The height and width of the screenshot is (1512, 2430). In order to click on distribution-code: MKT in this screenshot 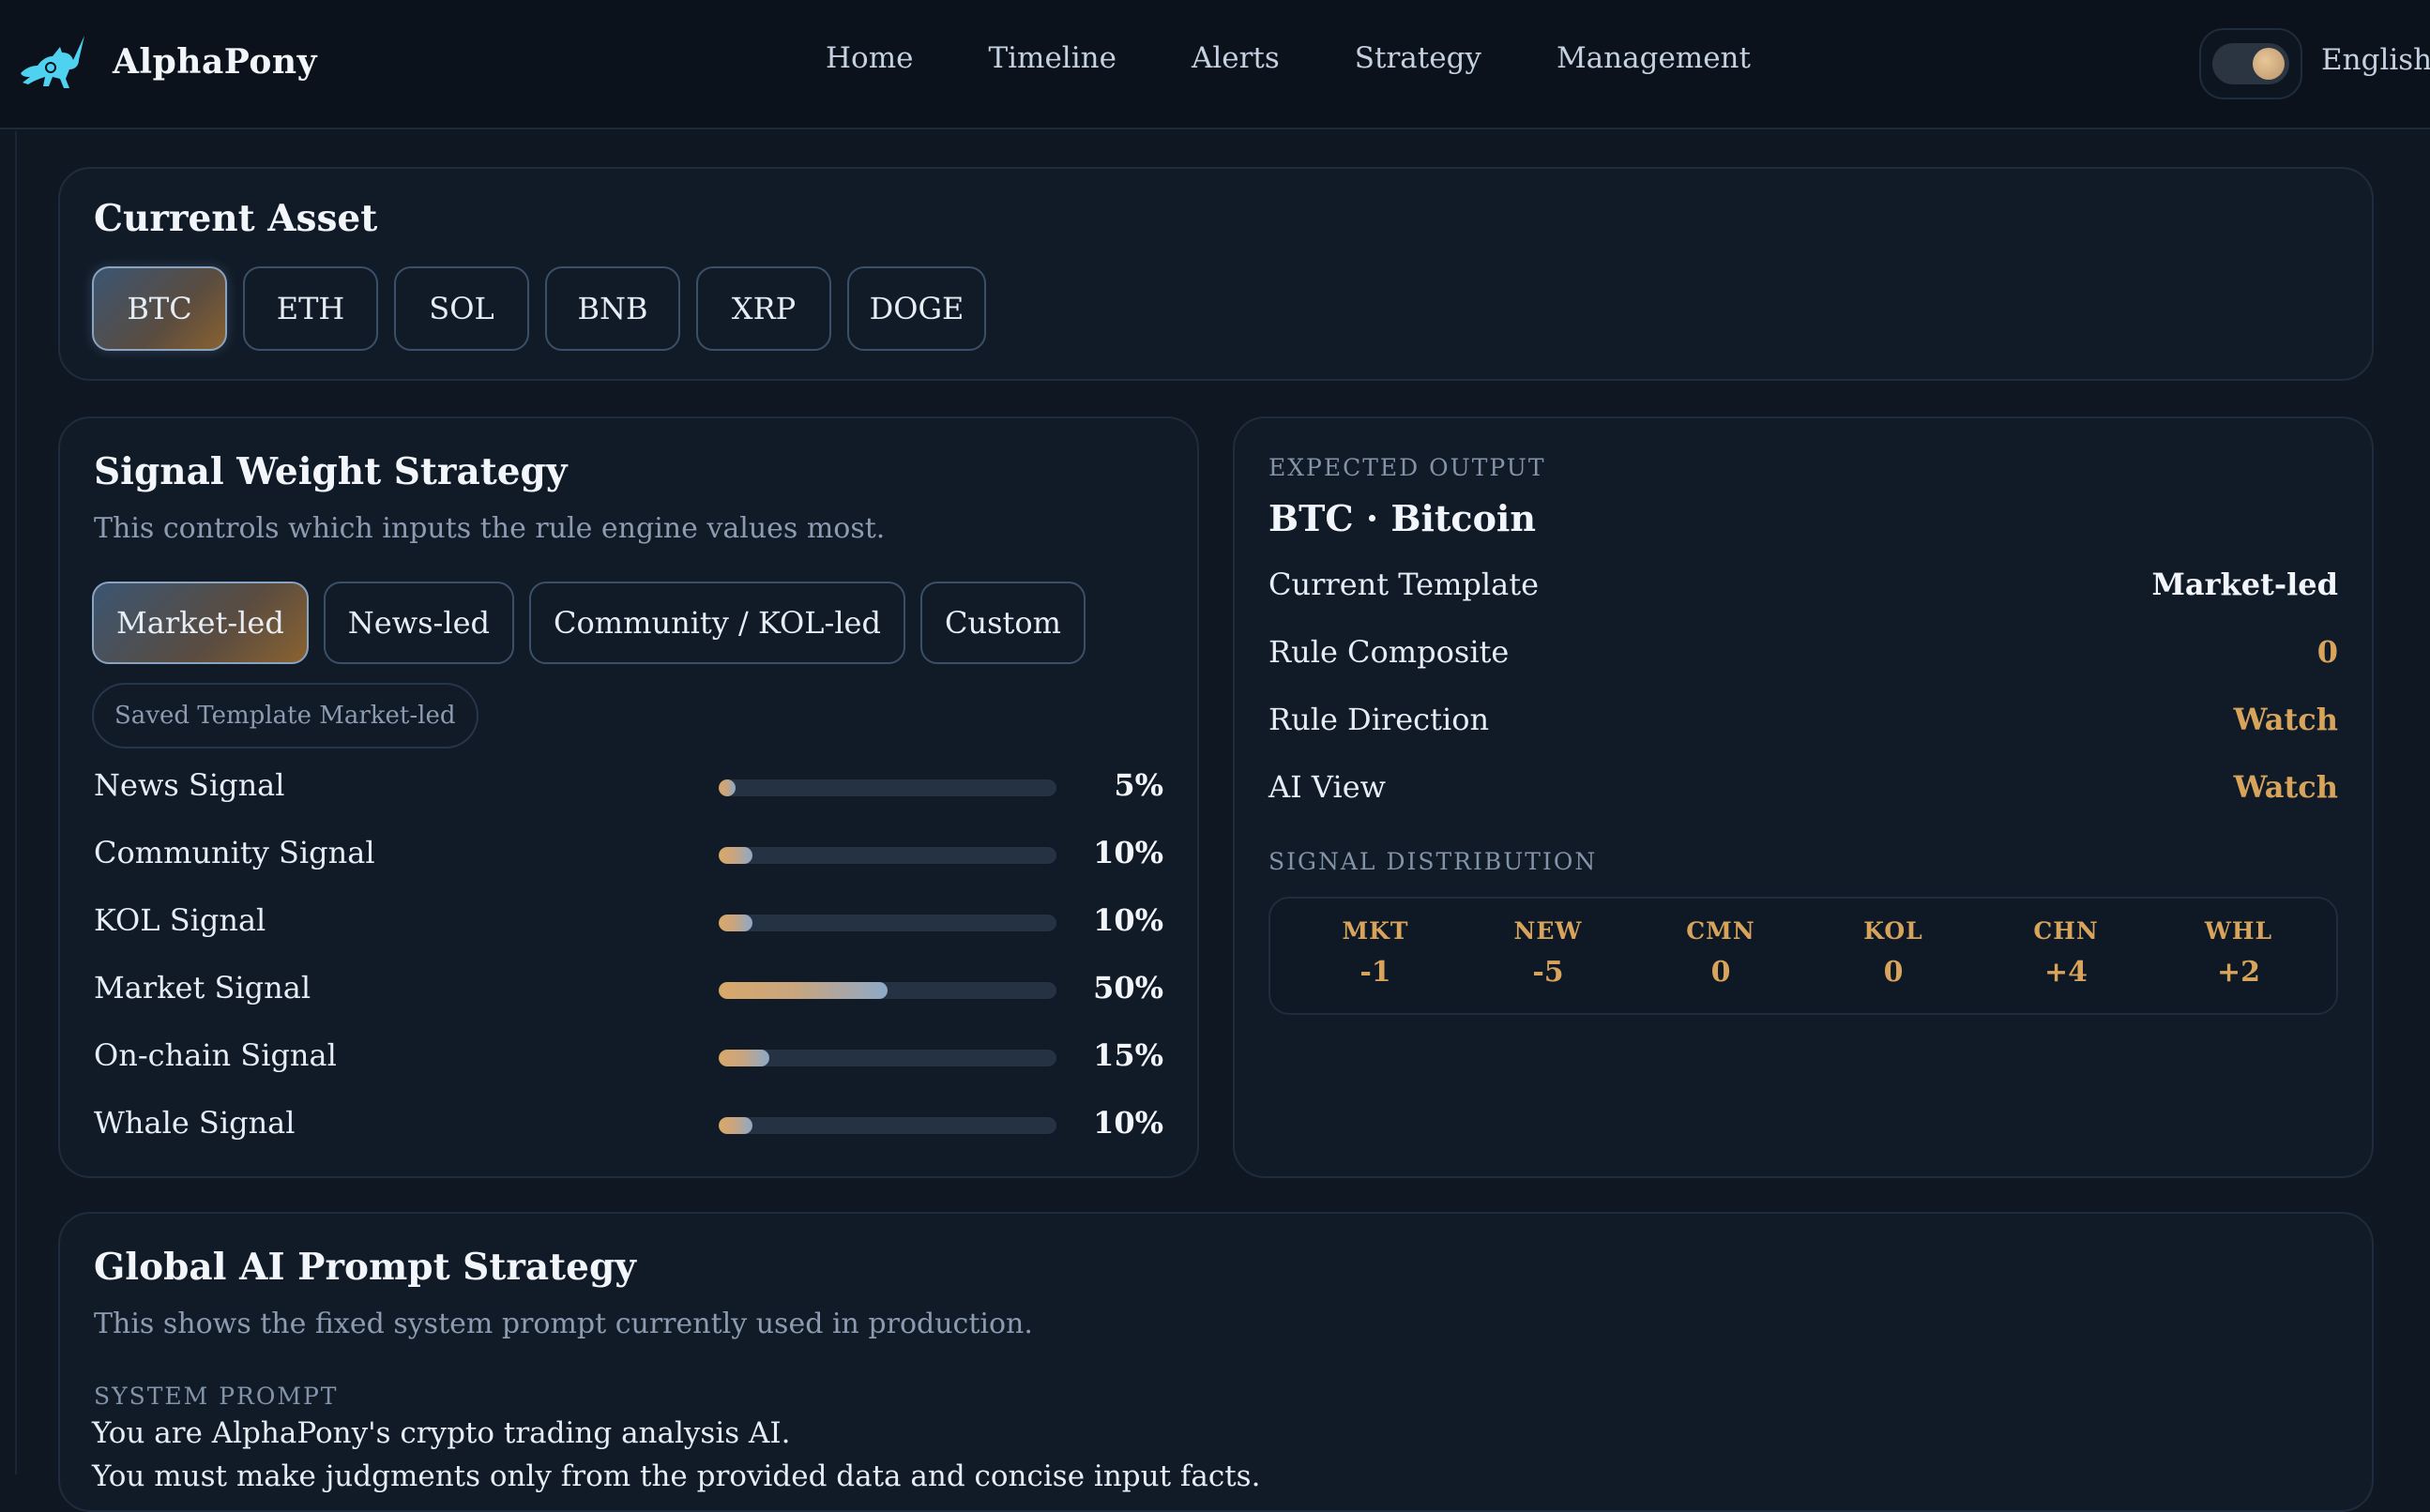, I will do `click(1375, 931)`.